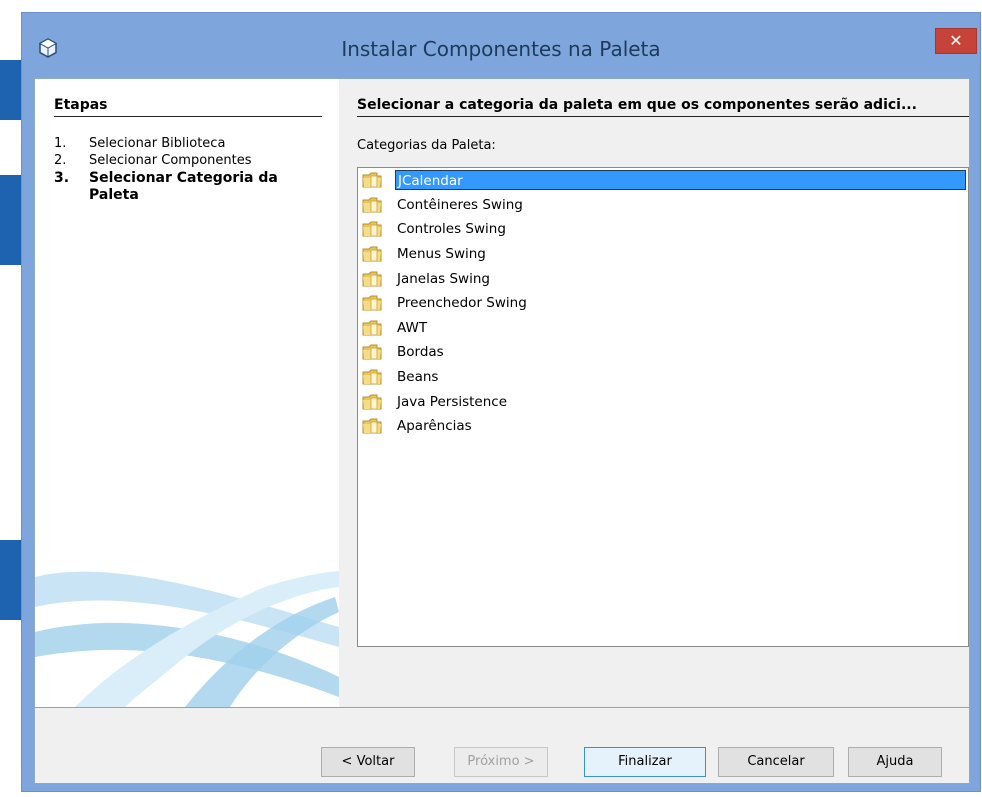 This screenshot has width=982, height=797. I want to click on category-item-preenchedor-swing: Preenchedor Swing, so click(663, 303).